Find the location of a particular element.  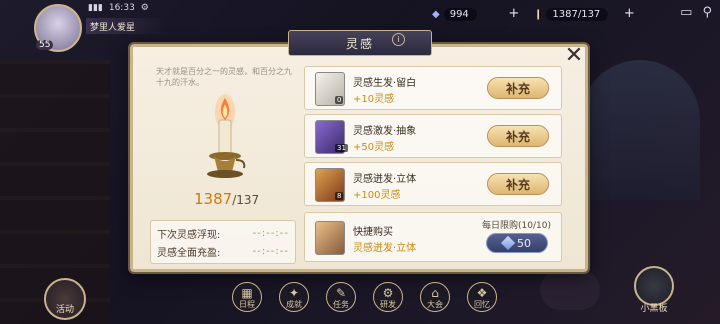

player-level: 55 is located at coordinates (45, 45).